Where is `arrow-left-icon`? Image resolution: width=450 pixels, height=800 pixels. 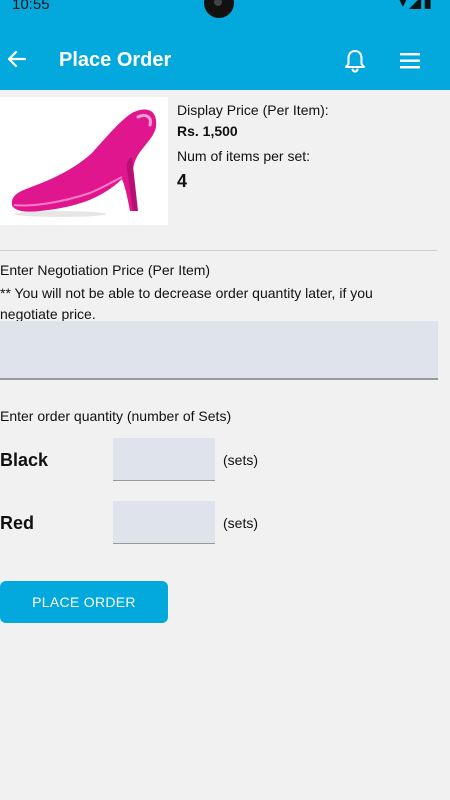
arrow-left-icon is located at coordinates (17, 59).